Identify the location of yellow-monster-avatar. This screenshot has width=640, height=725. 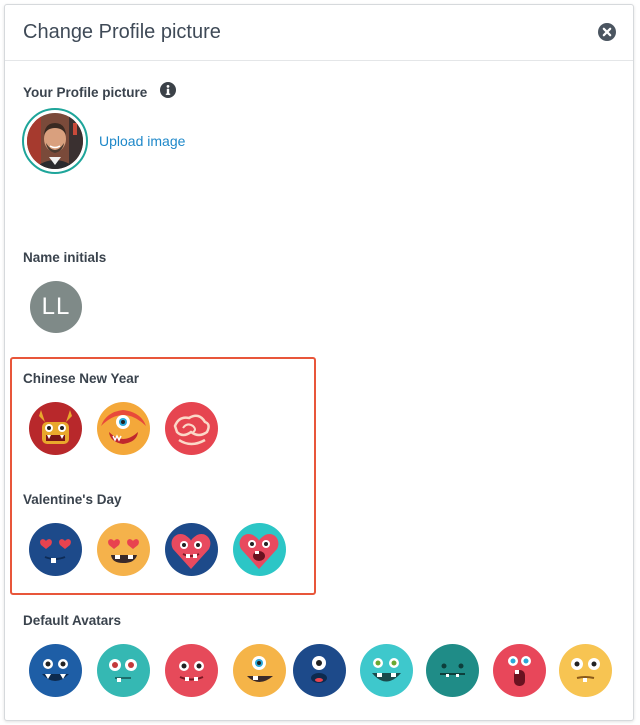
(585, 670).